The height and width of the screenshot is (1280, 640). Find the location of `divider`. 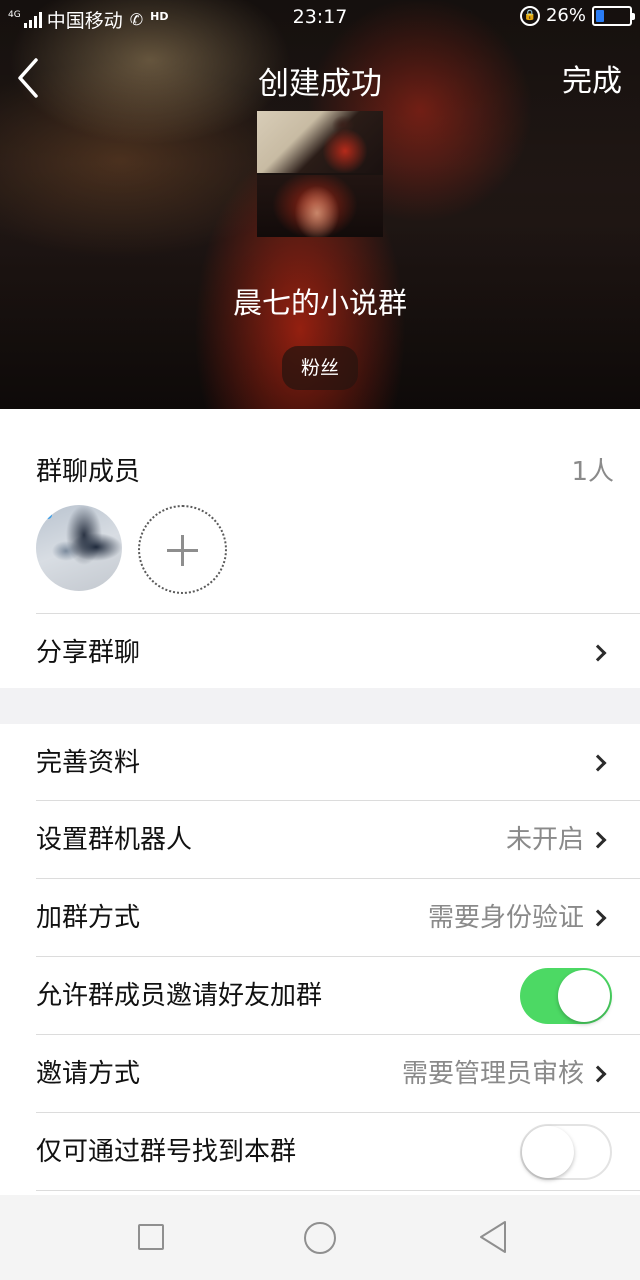

divider is located at coordinates (338, 1190).